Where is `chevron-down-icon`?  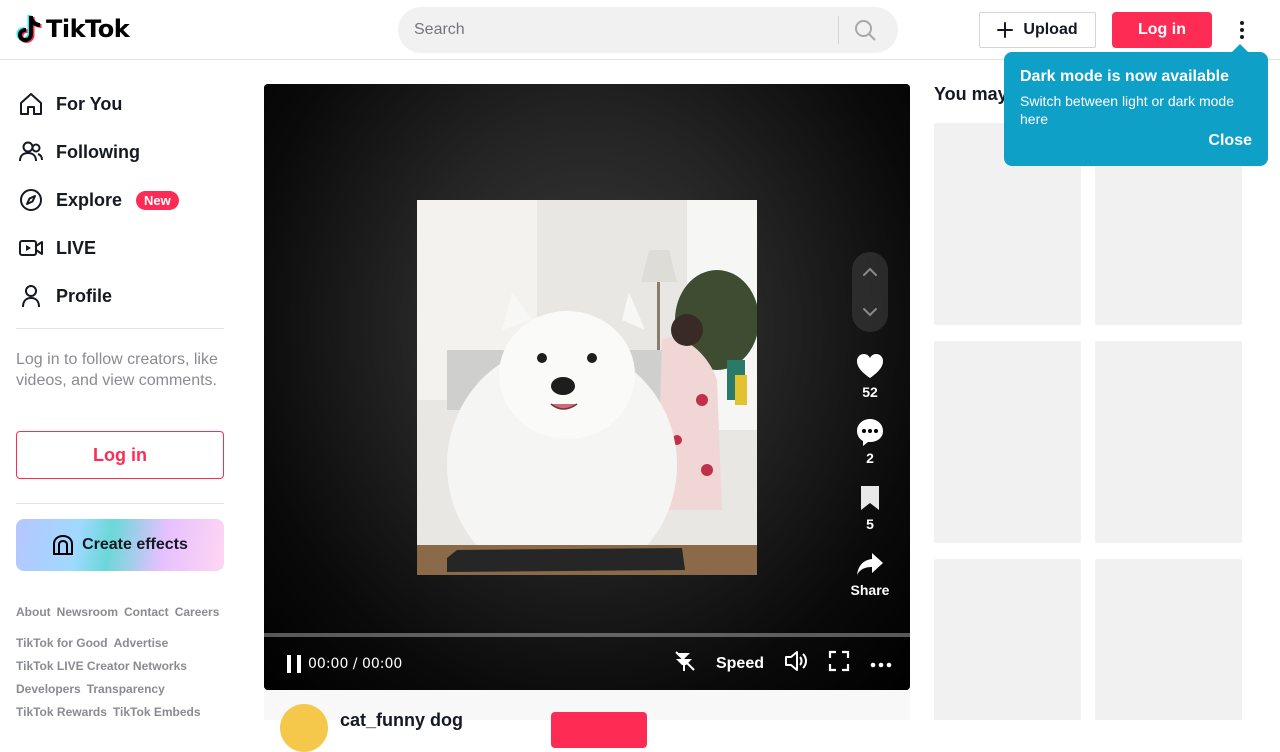 chevron-down-icon is located at coordinates (870, 312).